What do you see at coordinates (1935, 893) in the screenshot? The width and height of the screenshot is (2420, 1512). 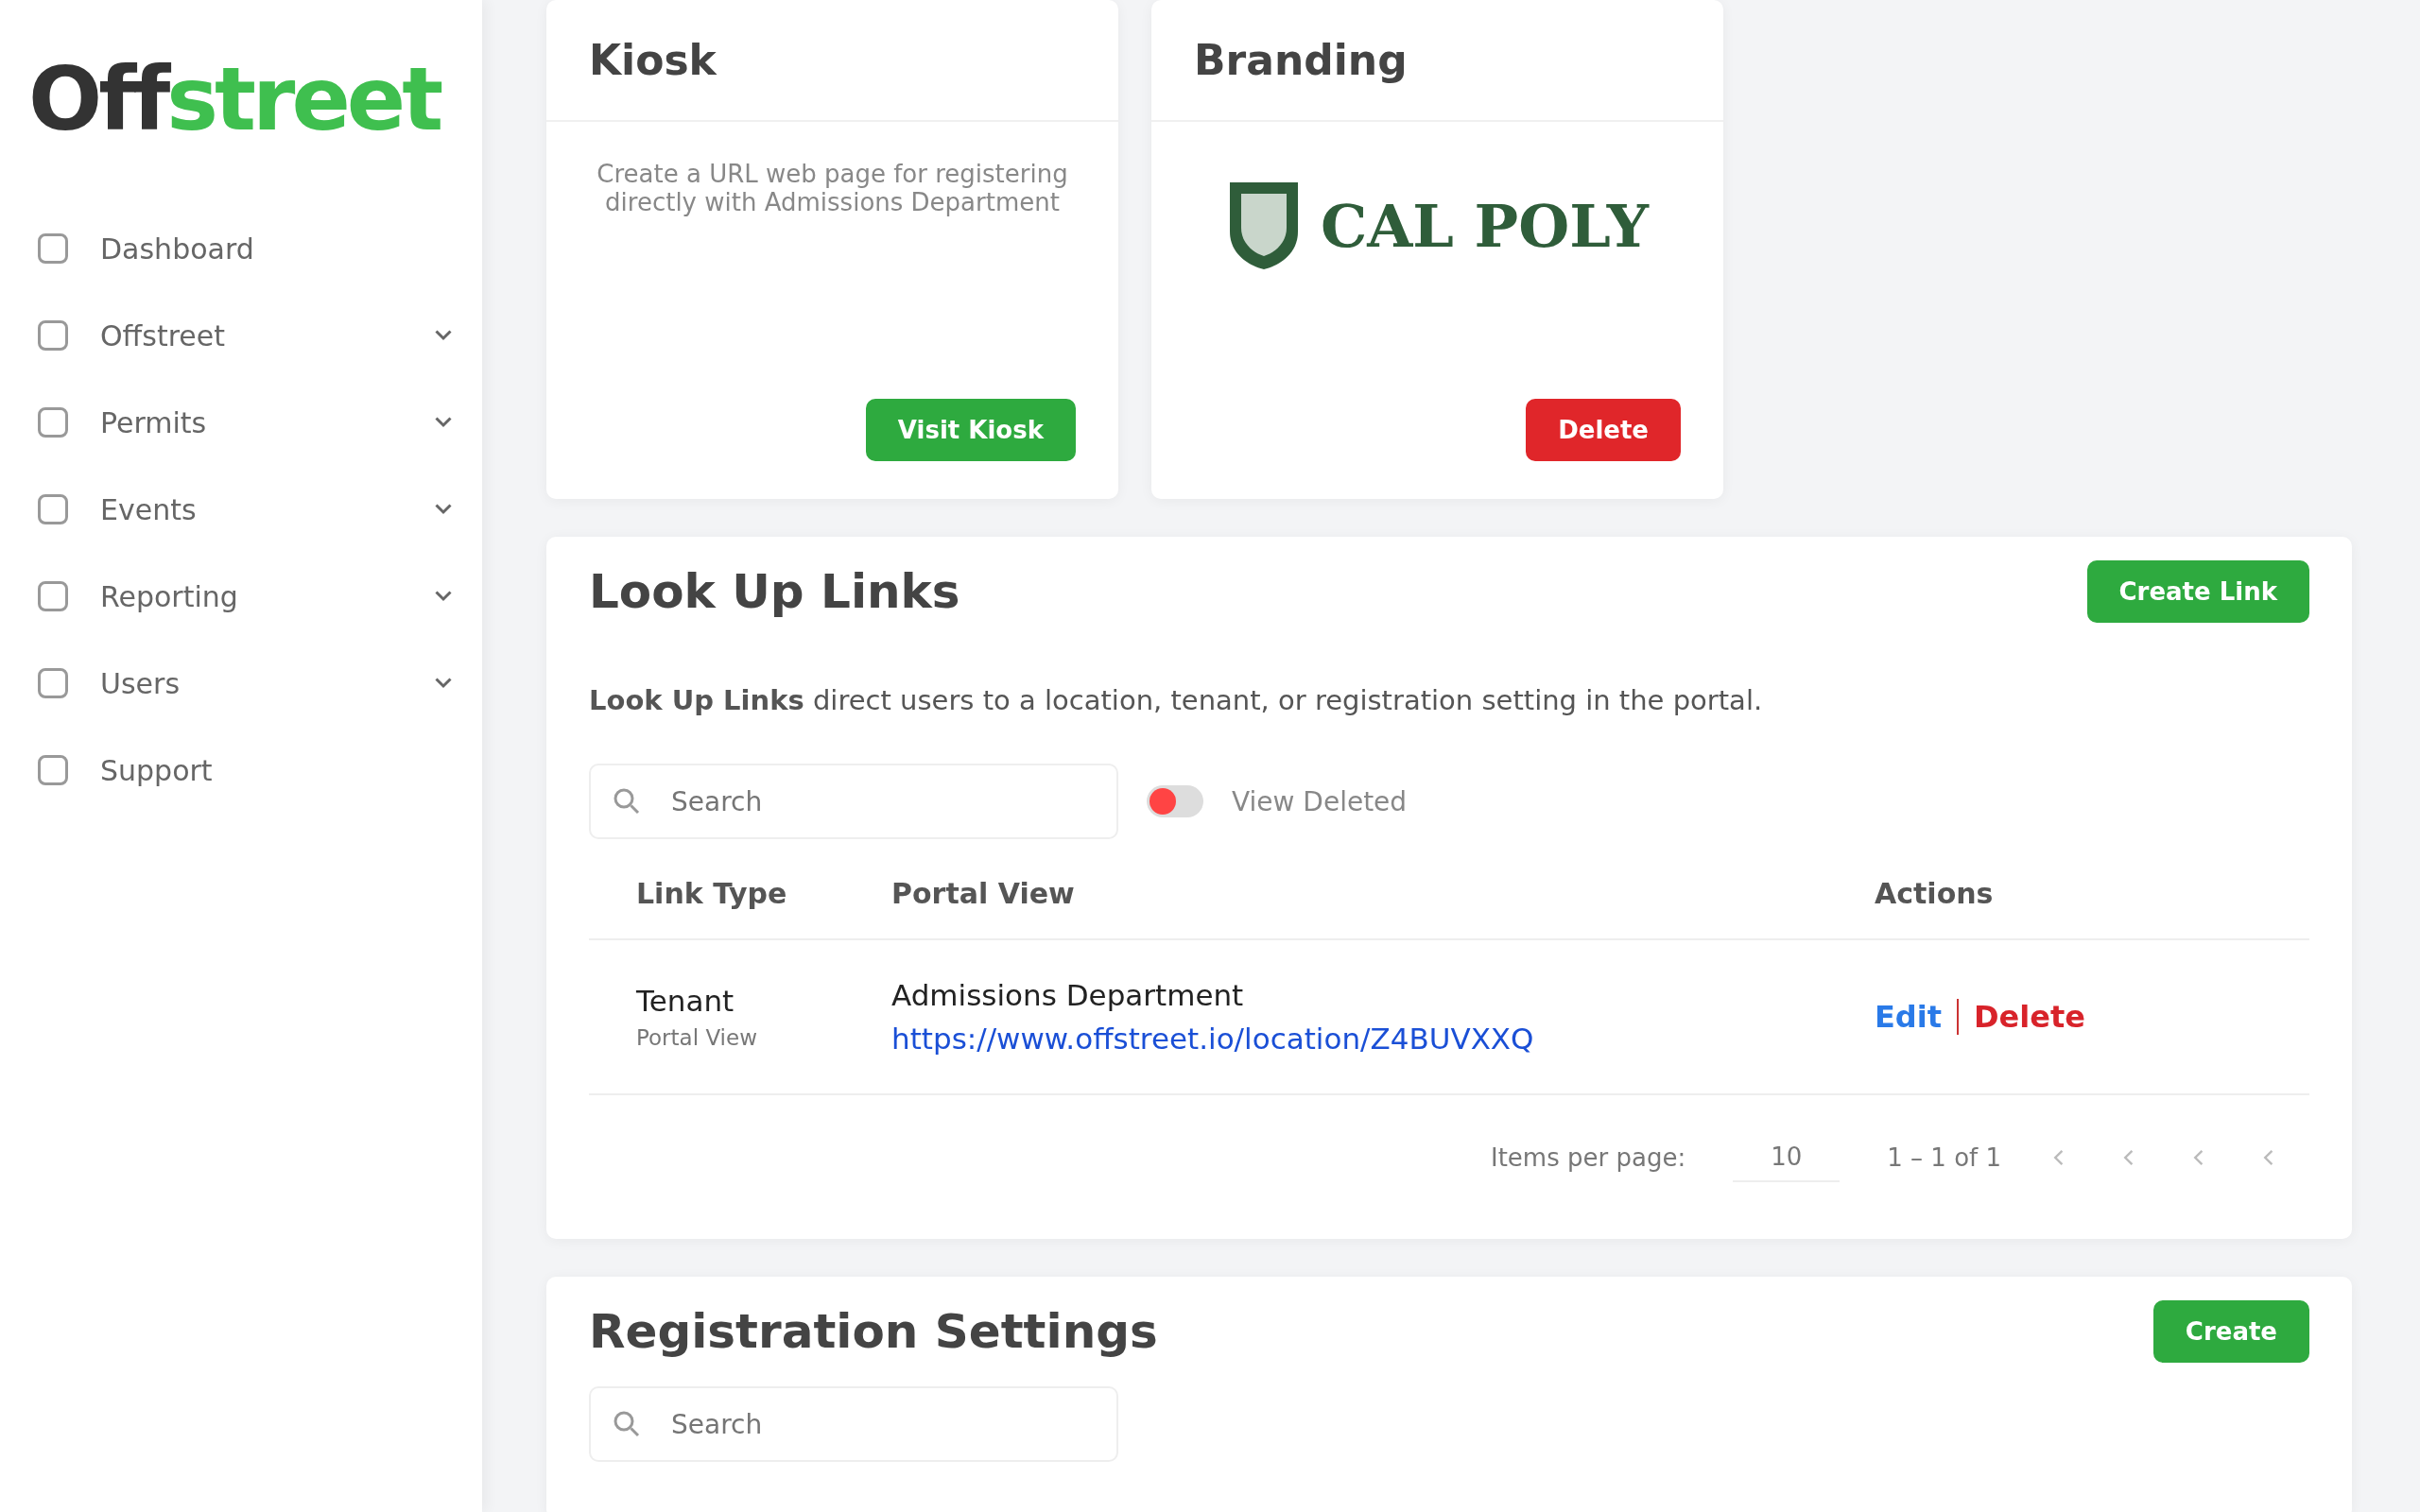 I see `column-header: Actions` at bounding box center [1935, 893].